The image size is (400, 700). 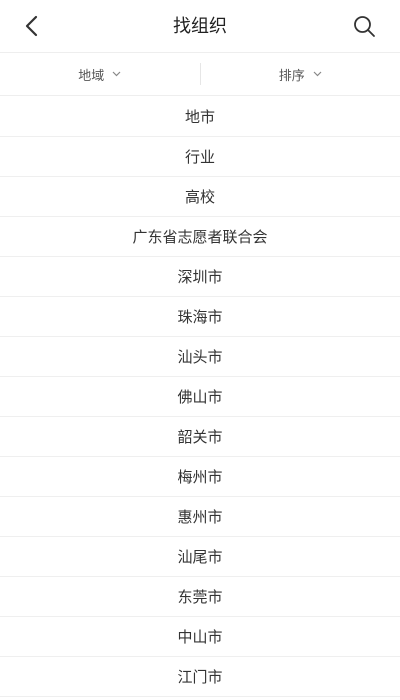 I want to click on list-item: 行业, so click(x=200, y=157).